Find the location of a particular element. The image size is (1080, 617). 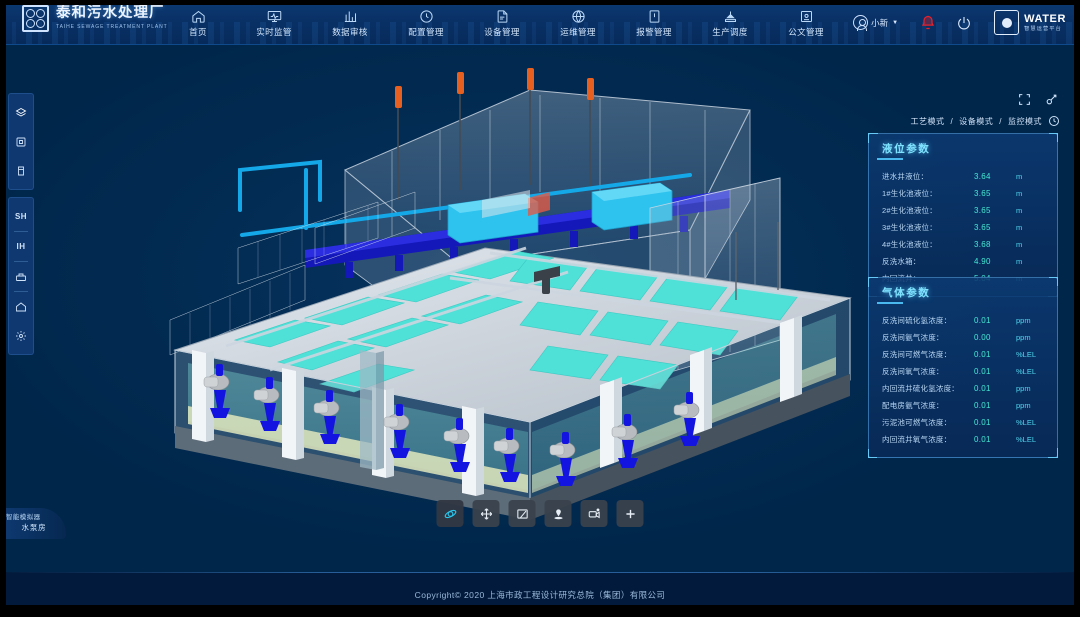

mode-selector: 工艺模式 / 设备模式 / 监控模式 is located at coordinates (985, 121).